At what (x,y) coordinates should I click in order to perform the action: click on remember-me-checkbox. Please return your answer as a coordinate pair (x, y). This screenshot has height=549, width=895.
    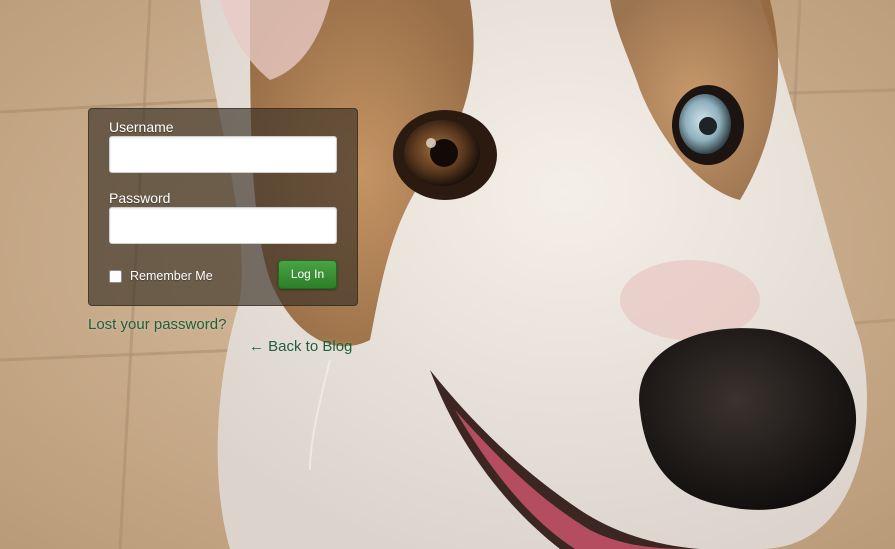
    Looking at the image, I should click on (115, 276).